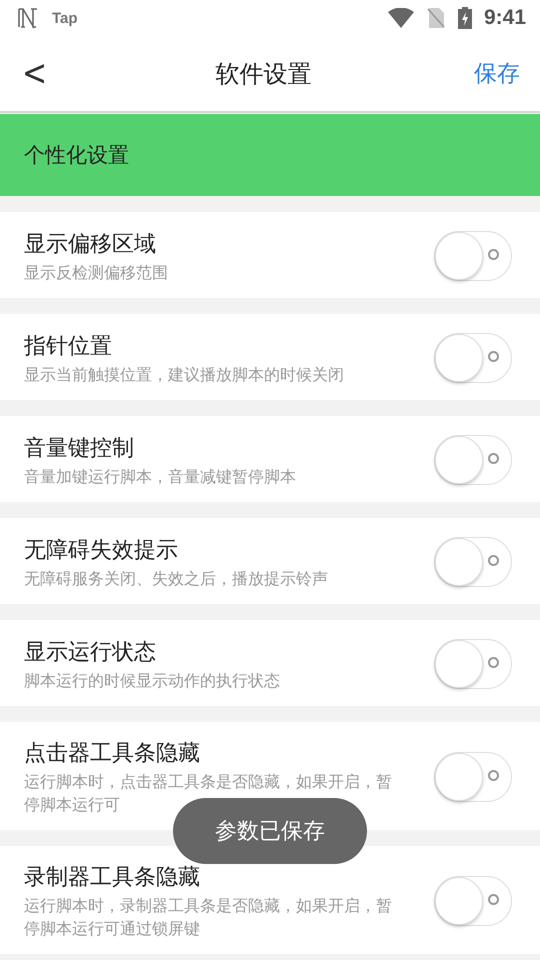  I want to click on setting-title: 点击器工具条隐藏, so click(112, 754).